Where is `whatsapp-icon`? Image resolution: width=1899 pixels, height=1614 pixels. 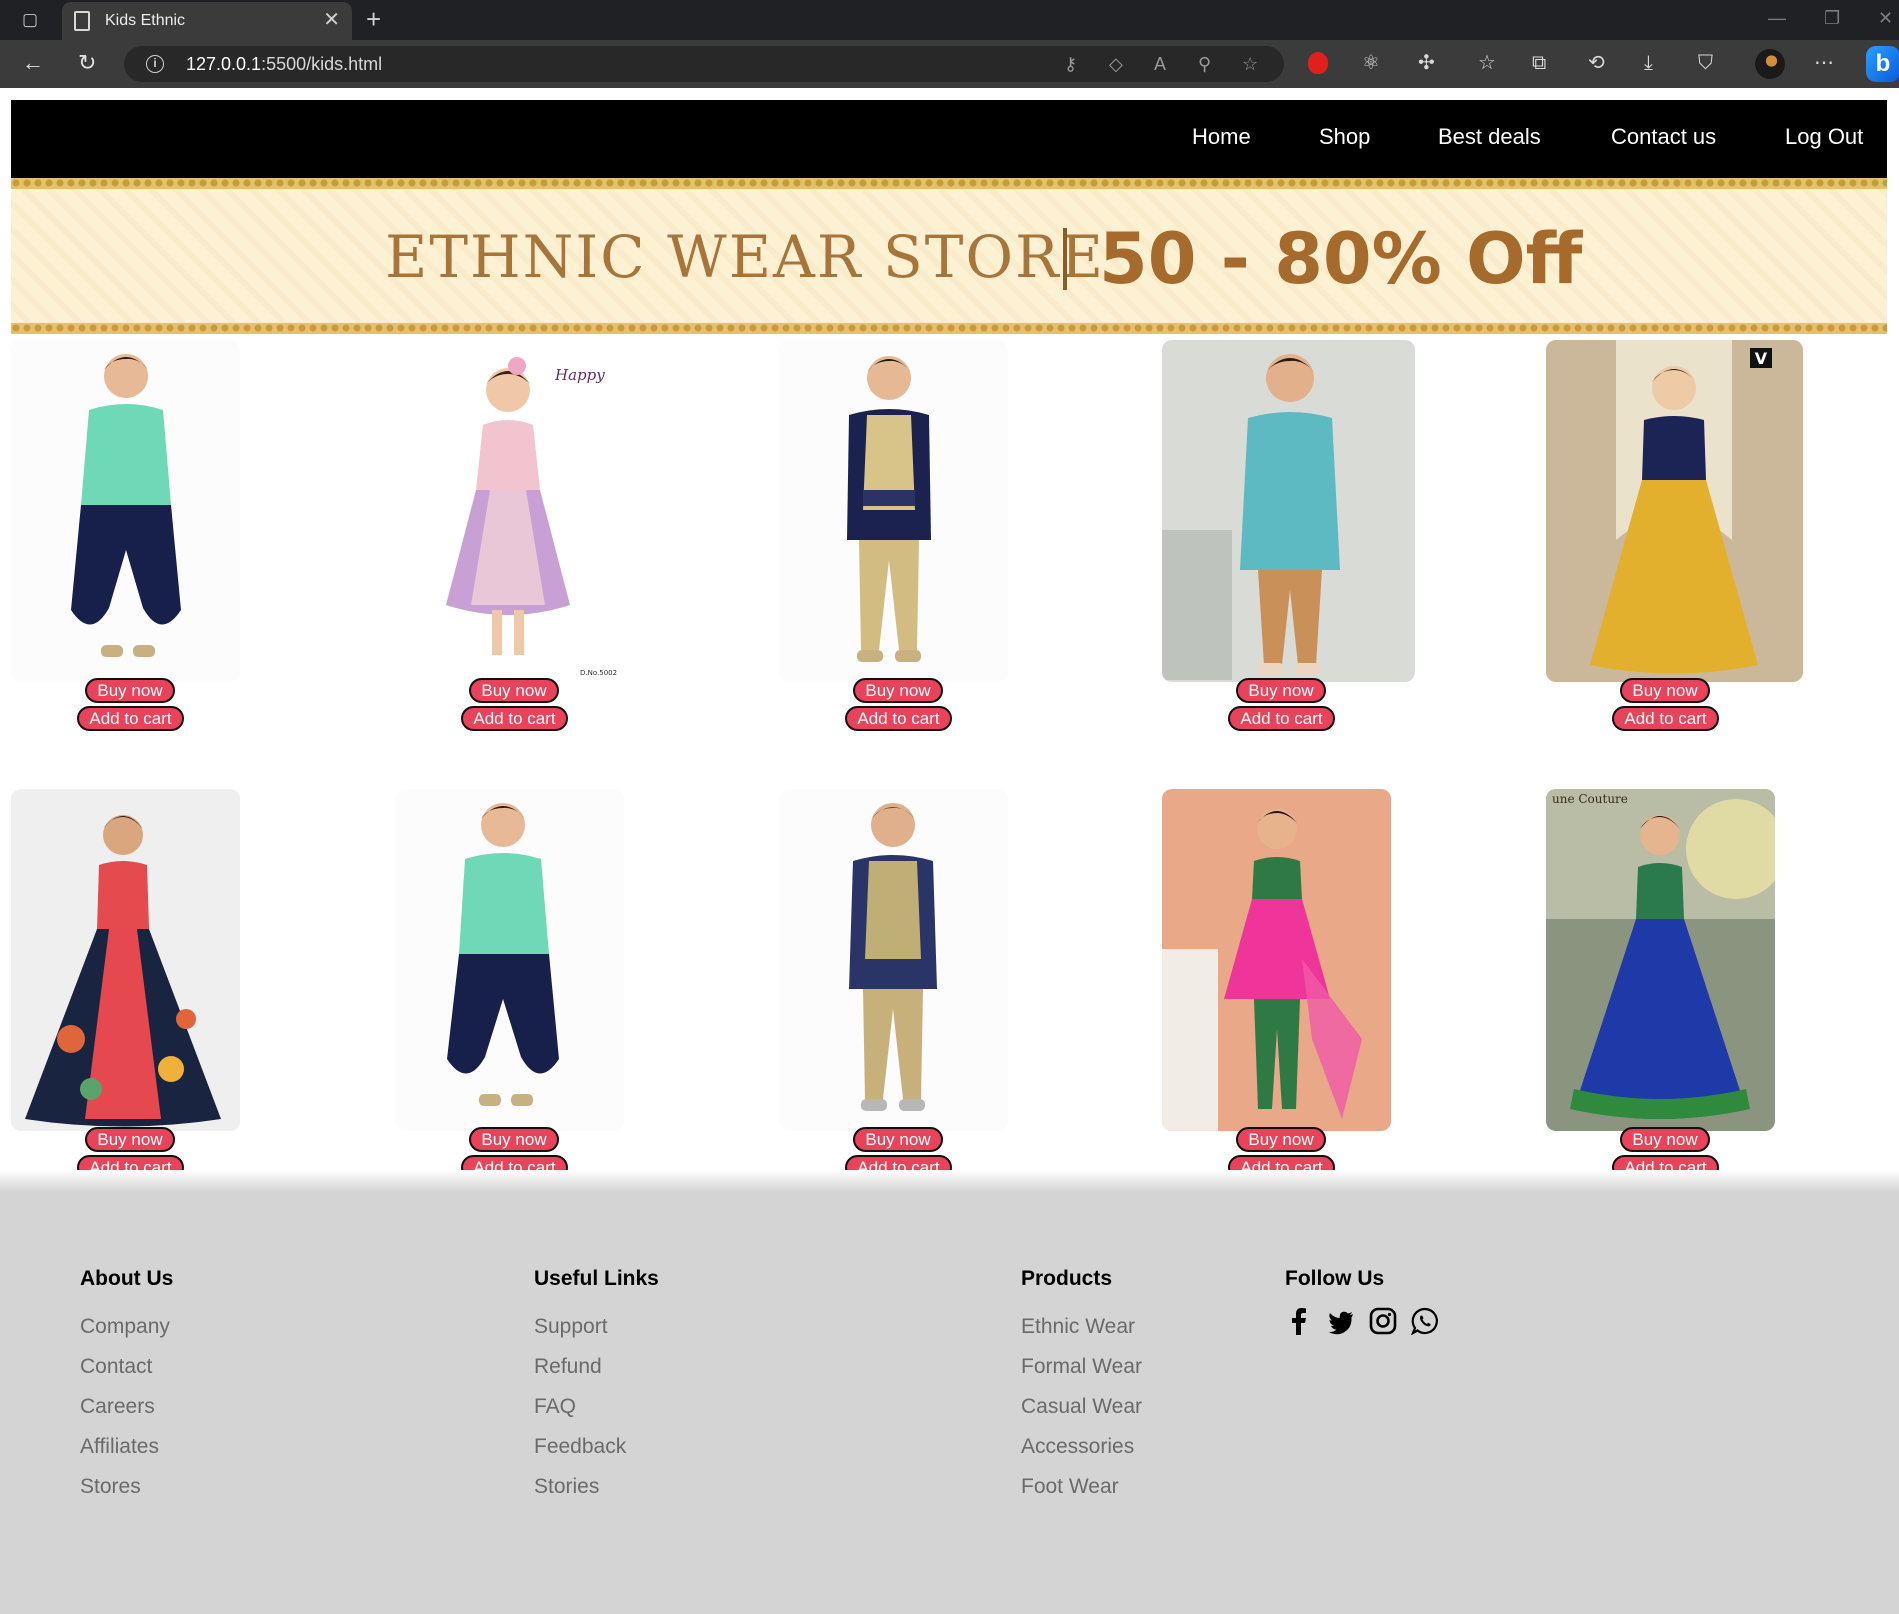
whatsapp-icon is located at coordinates (1424, 1321).